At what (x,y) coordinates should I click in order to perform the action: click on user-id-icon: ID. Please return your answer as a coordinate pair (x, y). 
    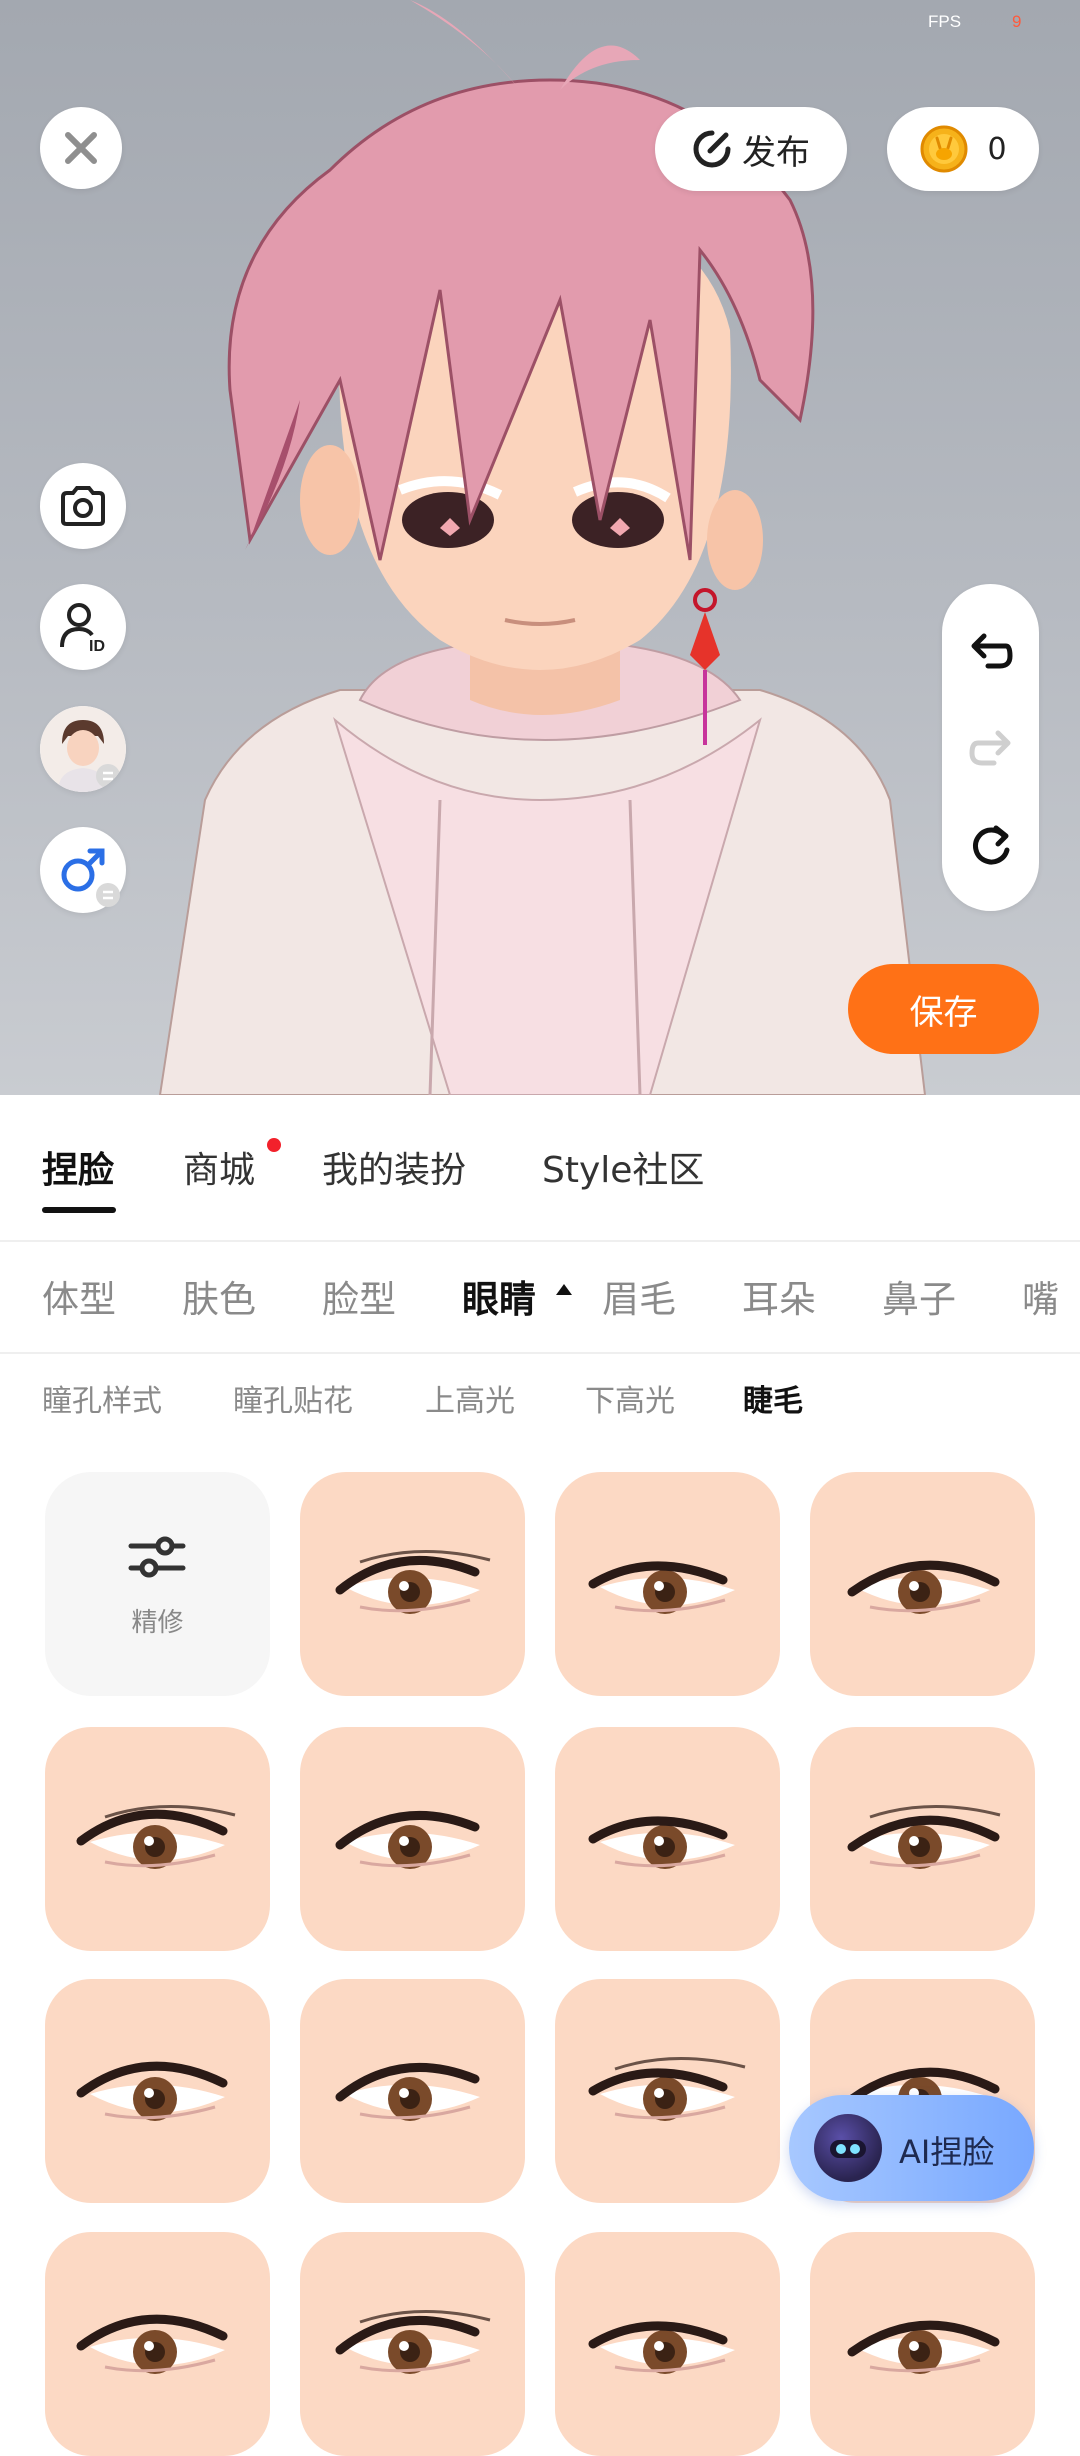
    Looking at the image, I should click on (82, 628).